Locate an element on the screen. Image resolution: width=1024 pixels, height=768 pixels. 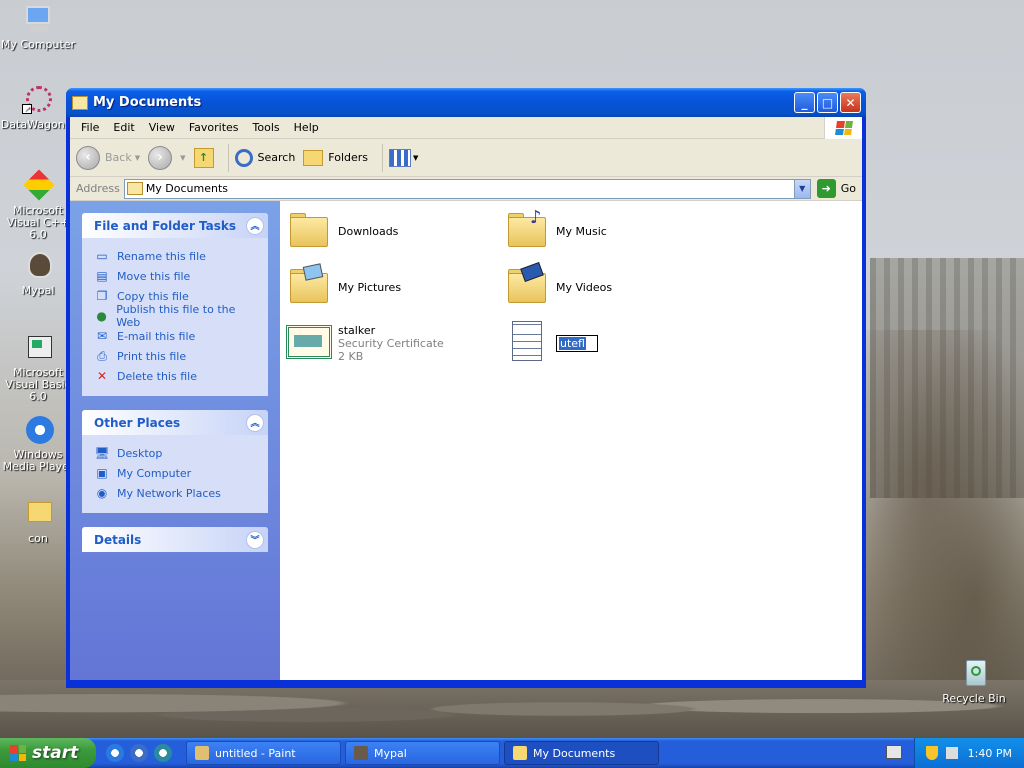
folder-item-downloads: Downloads is located at coordinates (342, 231).